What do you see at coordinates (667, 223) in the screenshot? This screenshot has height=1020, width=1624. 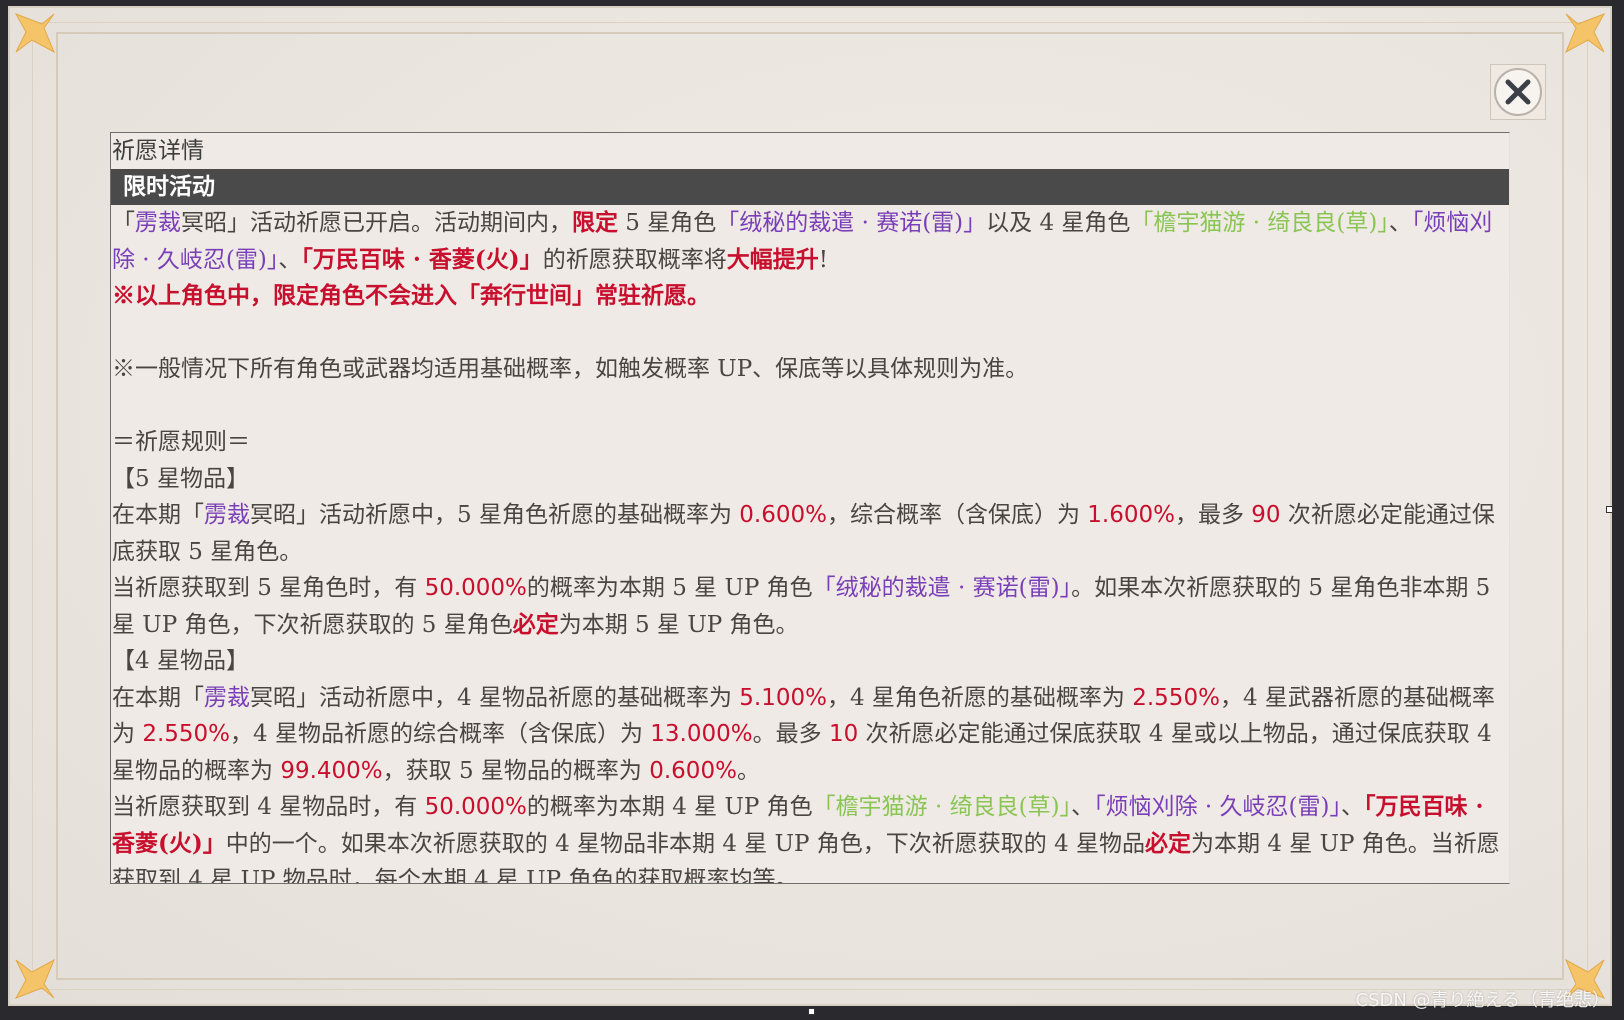 I see `text-run: 5 星角色` at bounding box center [667, 223].